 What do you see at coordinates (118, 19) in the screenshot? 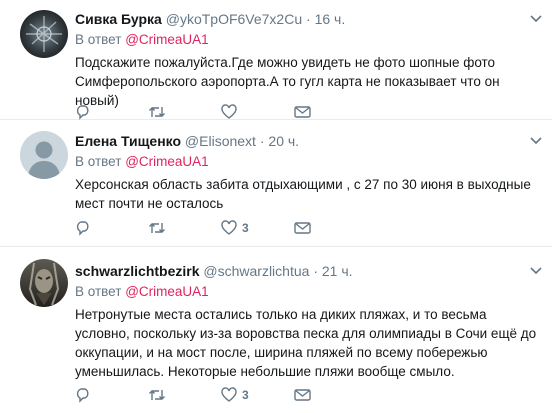
I see `display-name: Сивка Бурка` at bounding box center [118, 19].